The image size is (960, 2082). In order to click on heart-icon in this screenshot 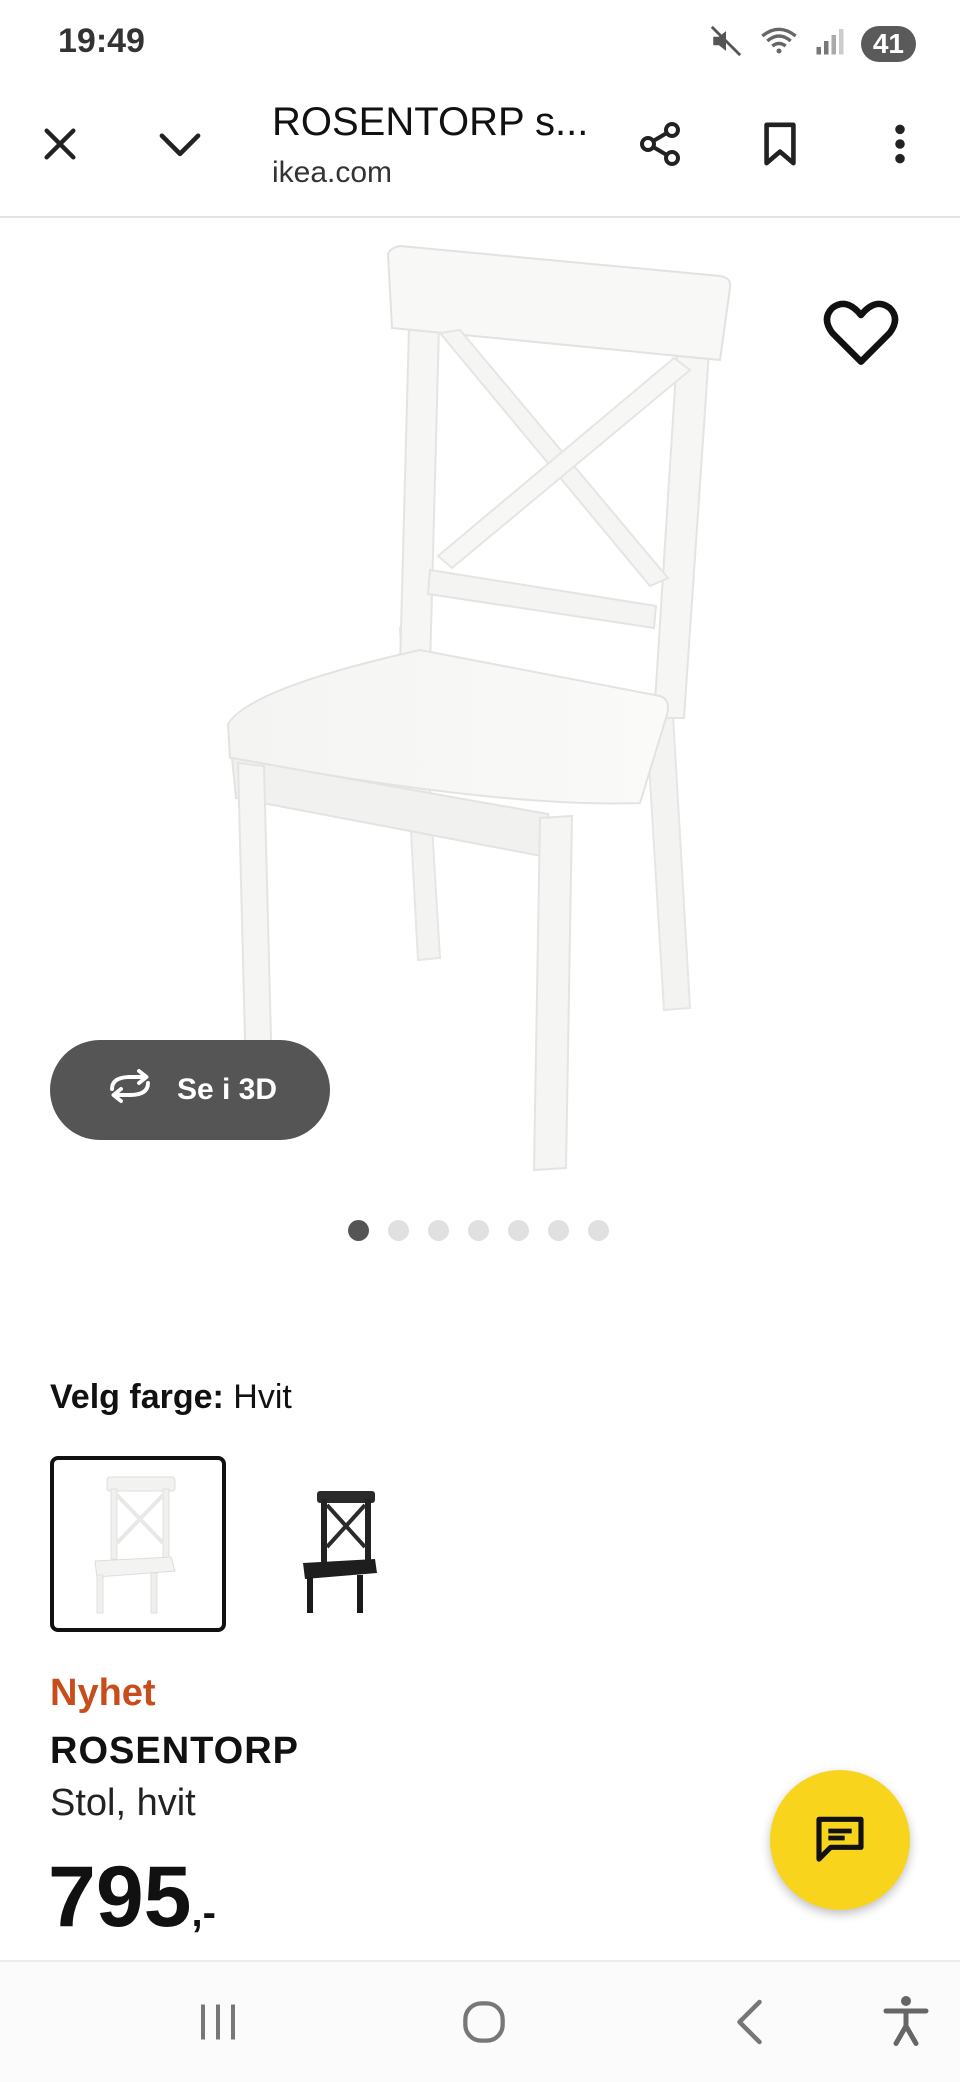, I will do `click(861, 340)`.